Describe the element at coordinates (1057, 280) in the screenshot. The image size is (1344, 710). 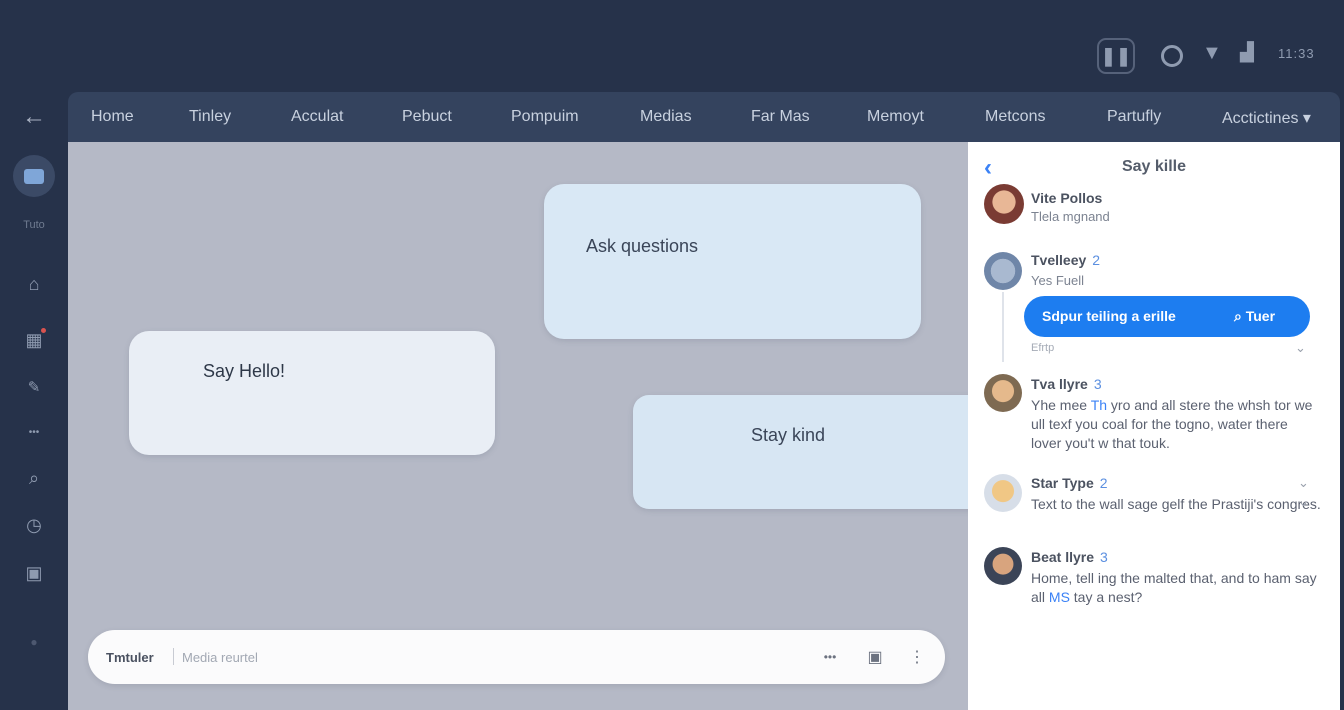
I see `thread-text: Yes Fuell` at that location.